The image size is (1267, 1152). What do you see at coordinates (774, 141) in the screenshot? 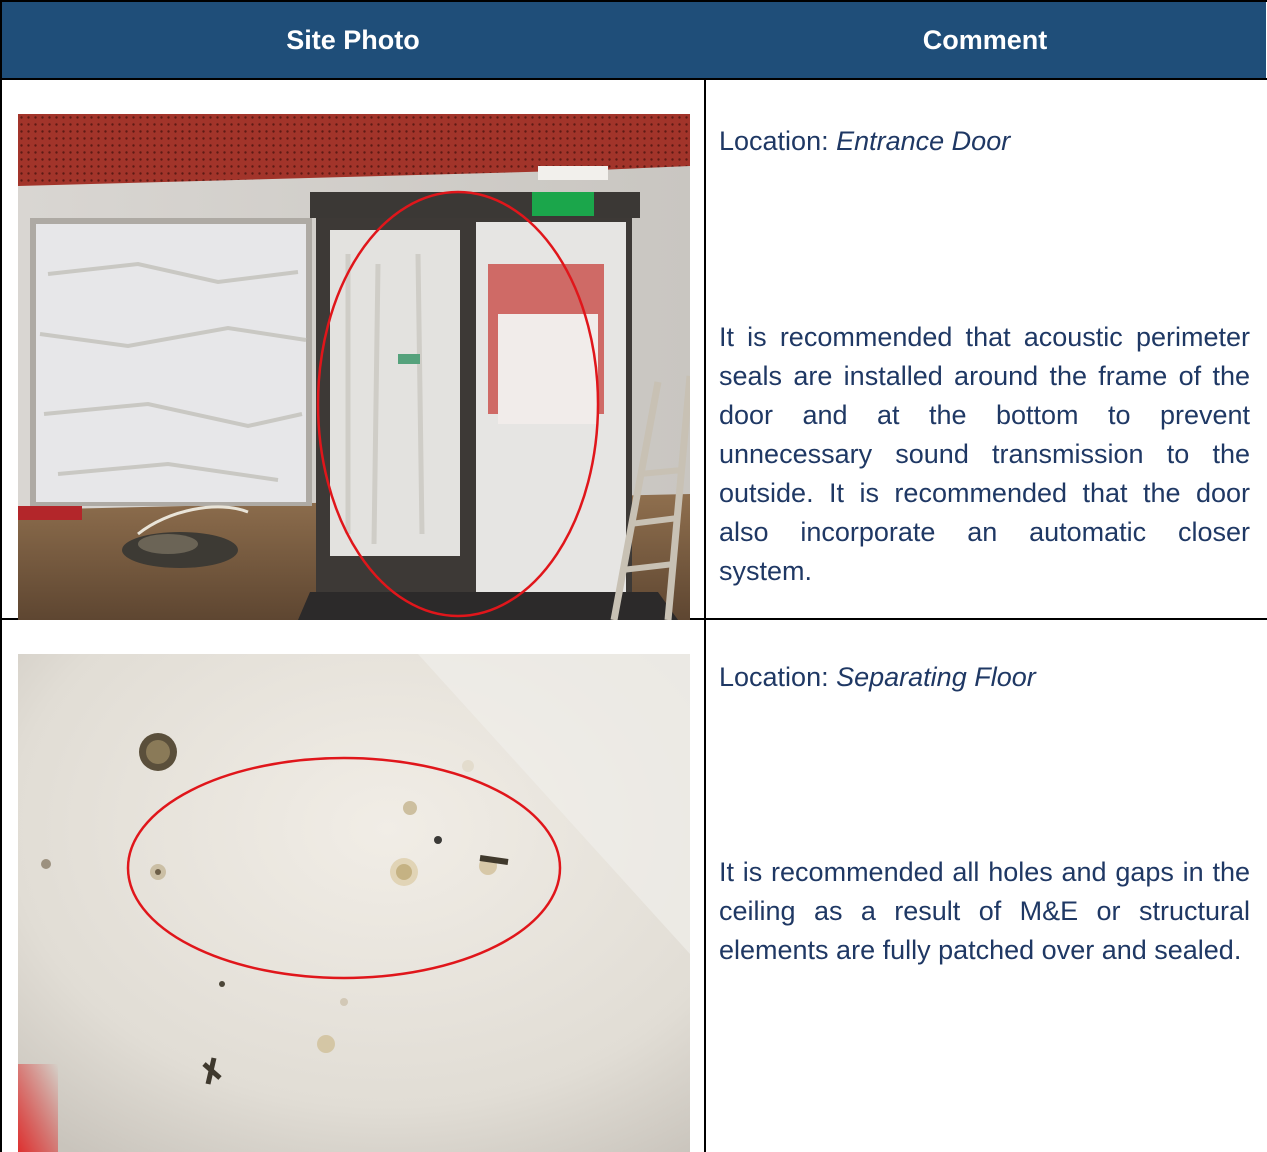
I see `row1-location-label: Location:` at bounding box center [774, 141].